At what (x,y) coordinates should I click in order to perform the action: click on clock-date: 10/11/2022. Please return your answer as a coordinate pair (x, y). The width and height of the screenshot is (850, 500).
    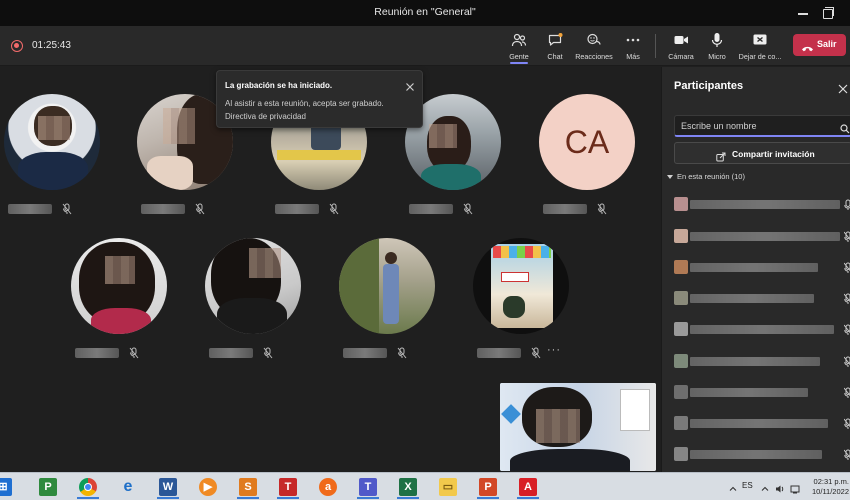
    Looking at the image, I should click on (830, 491).